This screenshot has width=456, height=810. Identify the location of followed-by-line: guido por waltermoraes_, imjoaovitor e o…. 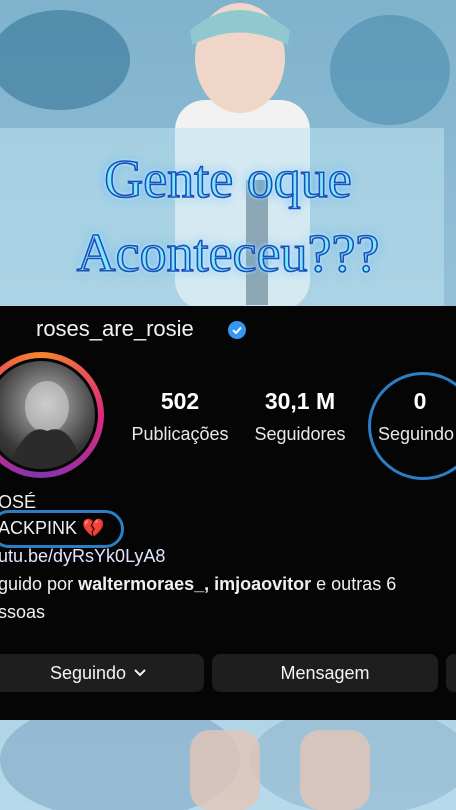
(198, 584).